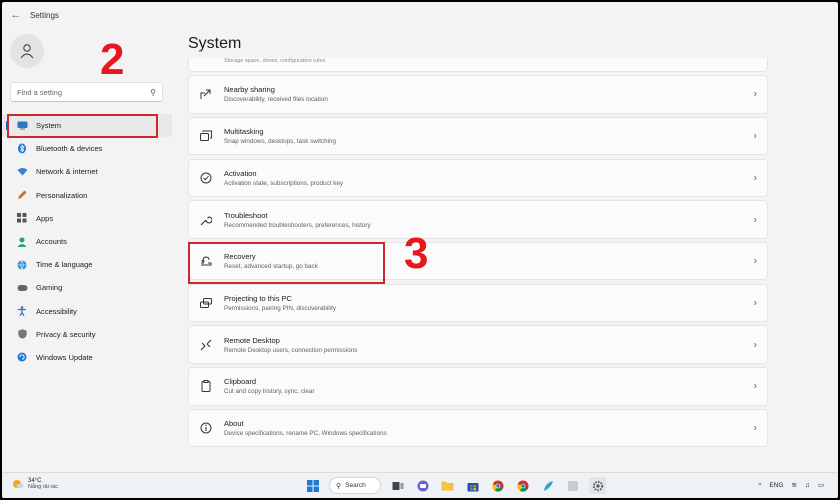 The width and height of the screenshot is (840, 500). I want to click on card-title: Projecting to this PC, so click(258, 298).